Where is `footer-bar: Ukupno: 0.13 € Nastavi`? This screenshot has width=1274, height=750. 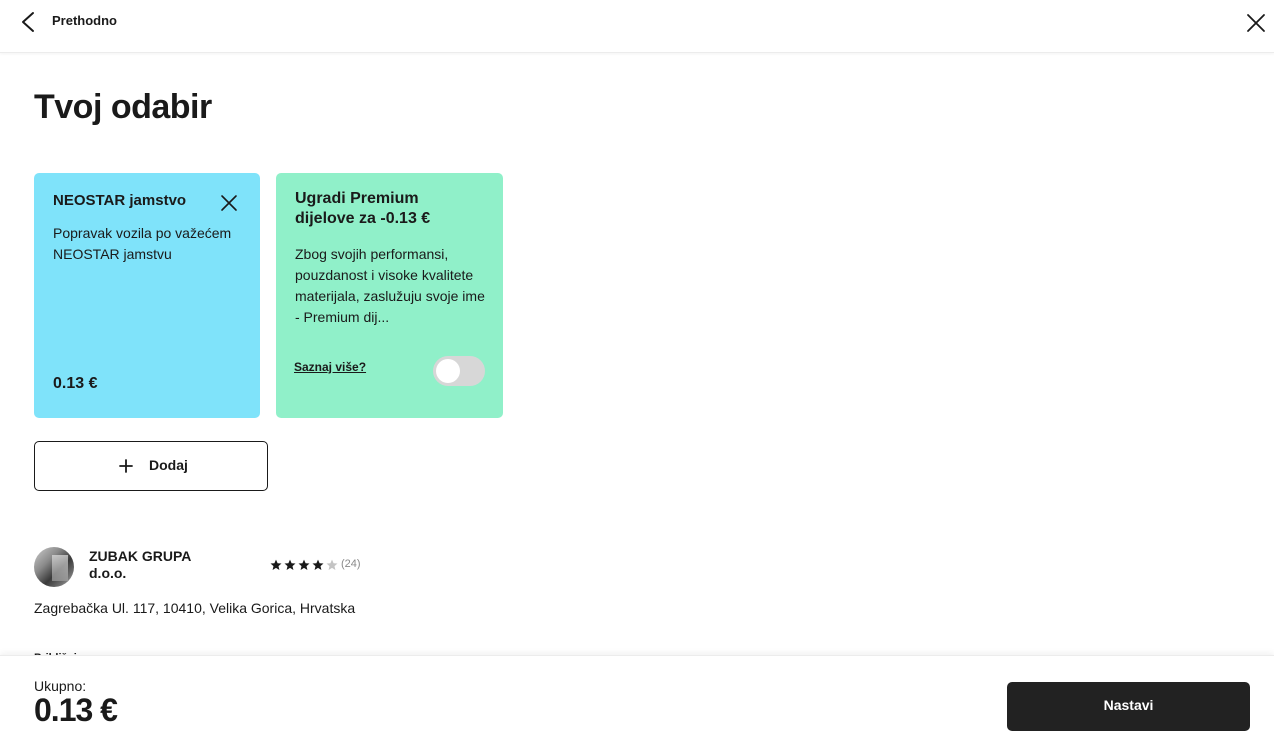 footer-bar: Ukupno: 0.13 € Nastavi is located at coordinates (637, 702).